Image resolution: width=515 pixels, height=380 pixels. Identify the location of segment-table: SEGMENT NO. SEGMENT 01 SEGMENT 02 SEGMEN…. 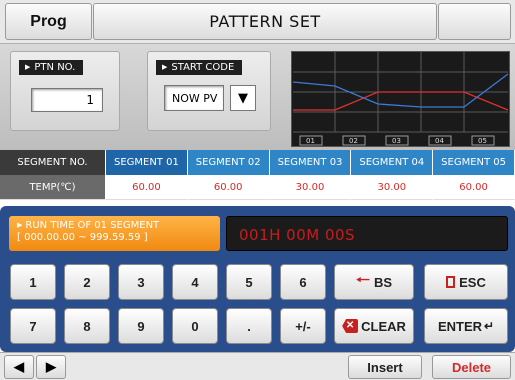
(257, 175).